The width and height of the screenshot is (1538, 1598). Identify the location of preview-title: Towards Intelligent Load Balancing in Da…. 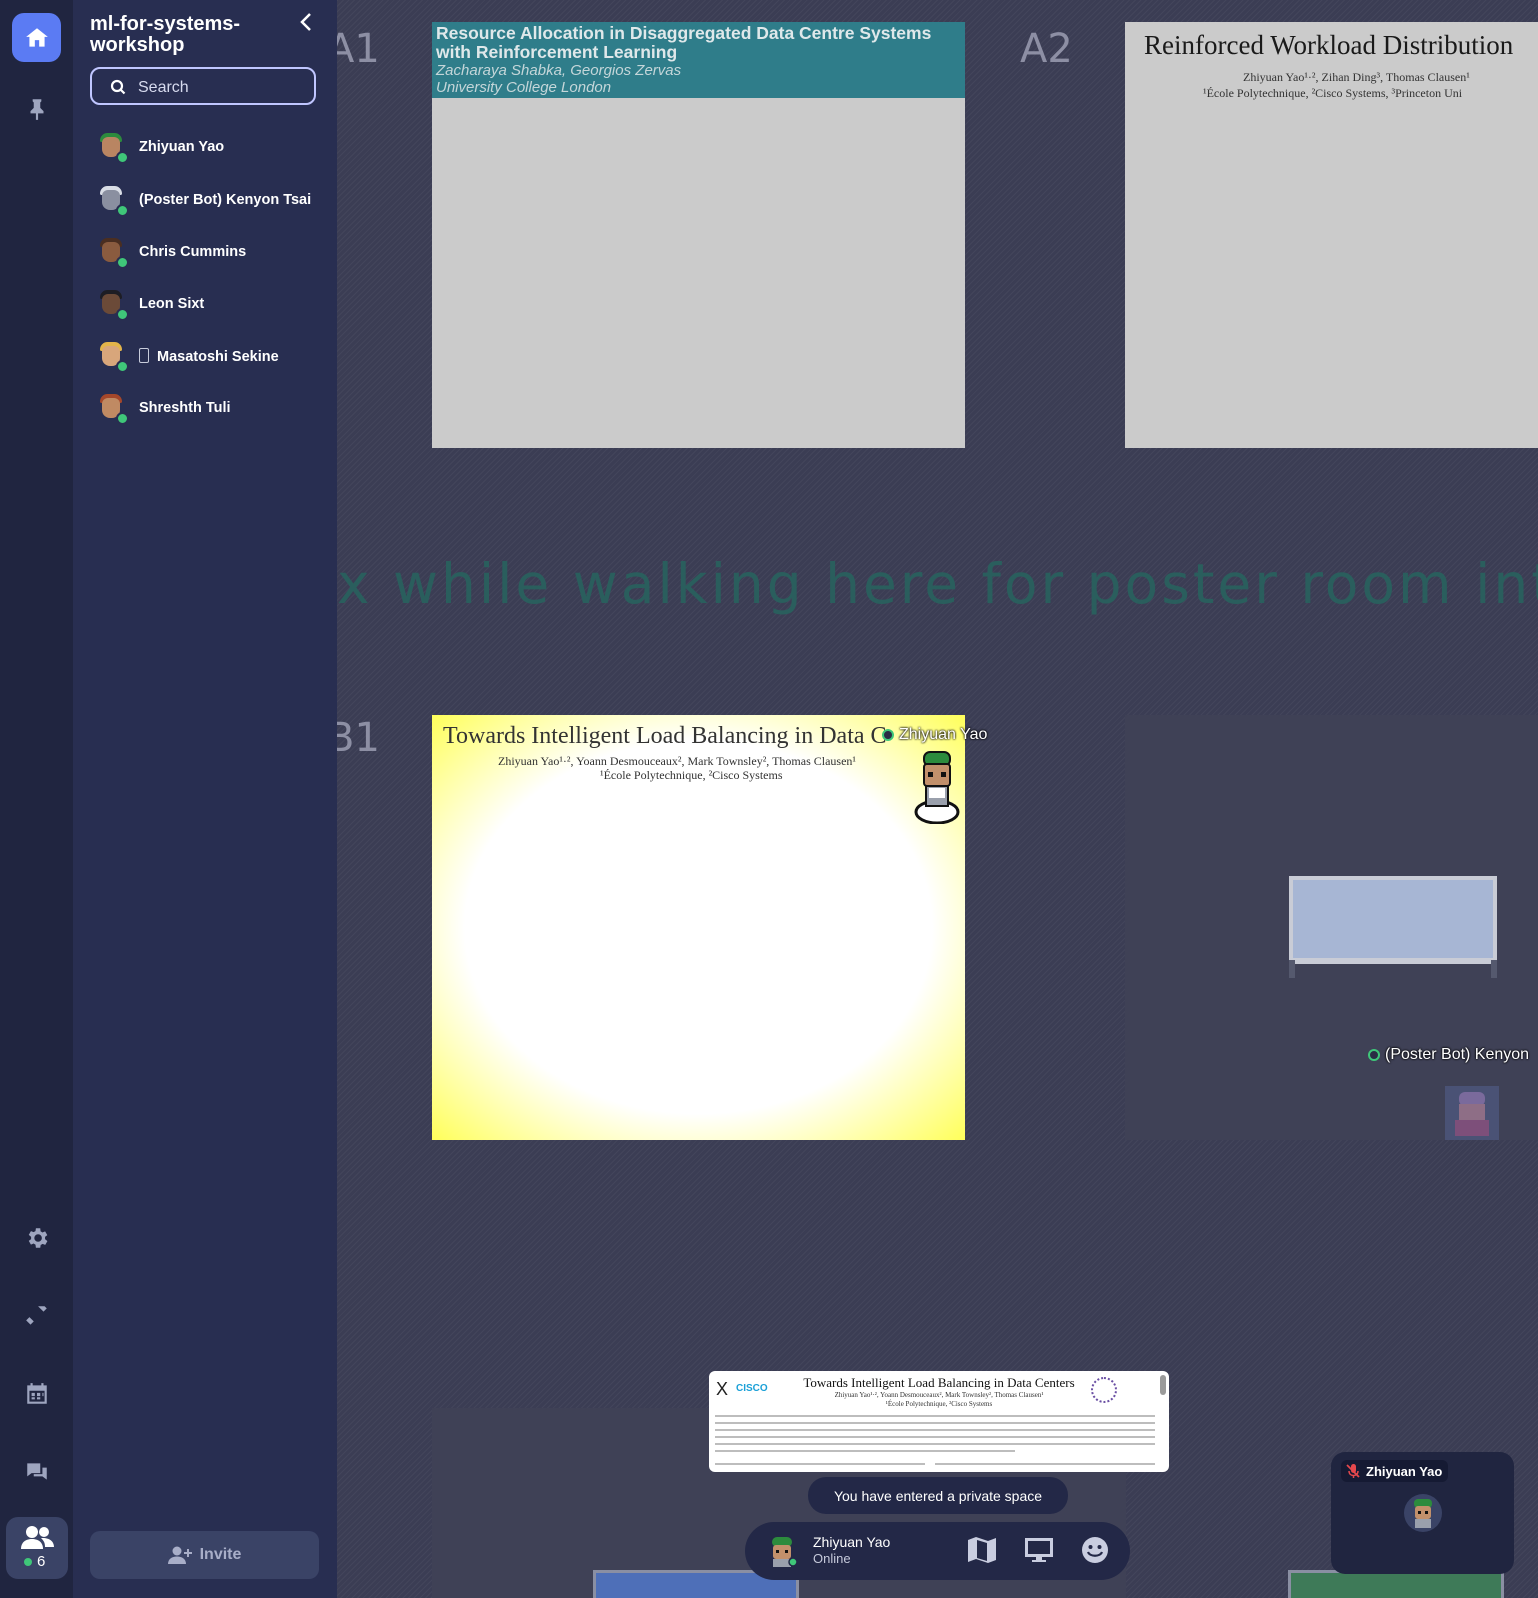
(939, 1382).